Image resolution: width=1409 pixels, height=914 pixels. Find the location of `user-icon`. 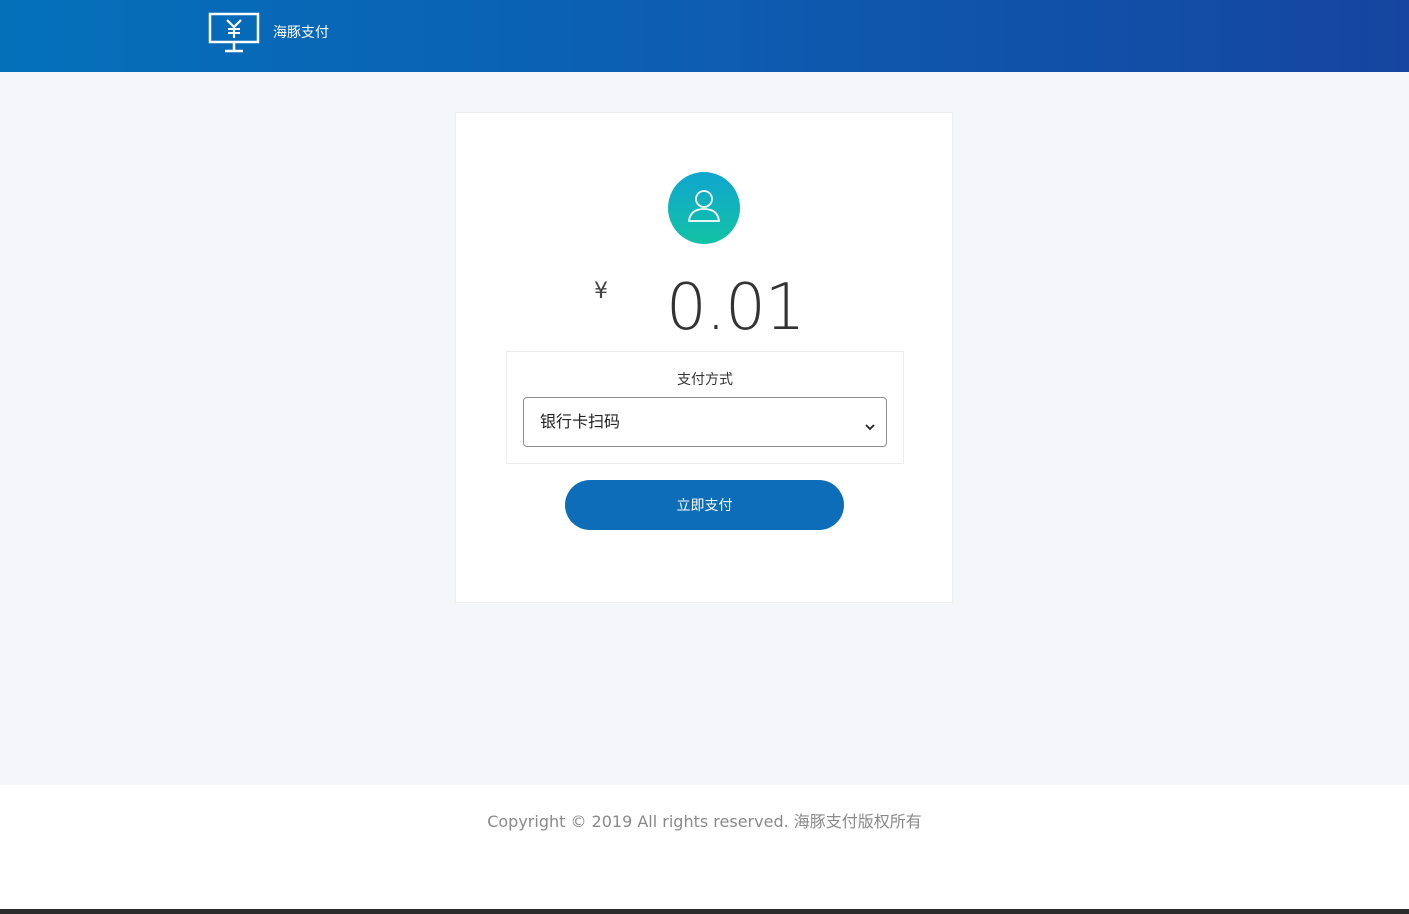

user-icon is located at coordinates (704, 206).